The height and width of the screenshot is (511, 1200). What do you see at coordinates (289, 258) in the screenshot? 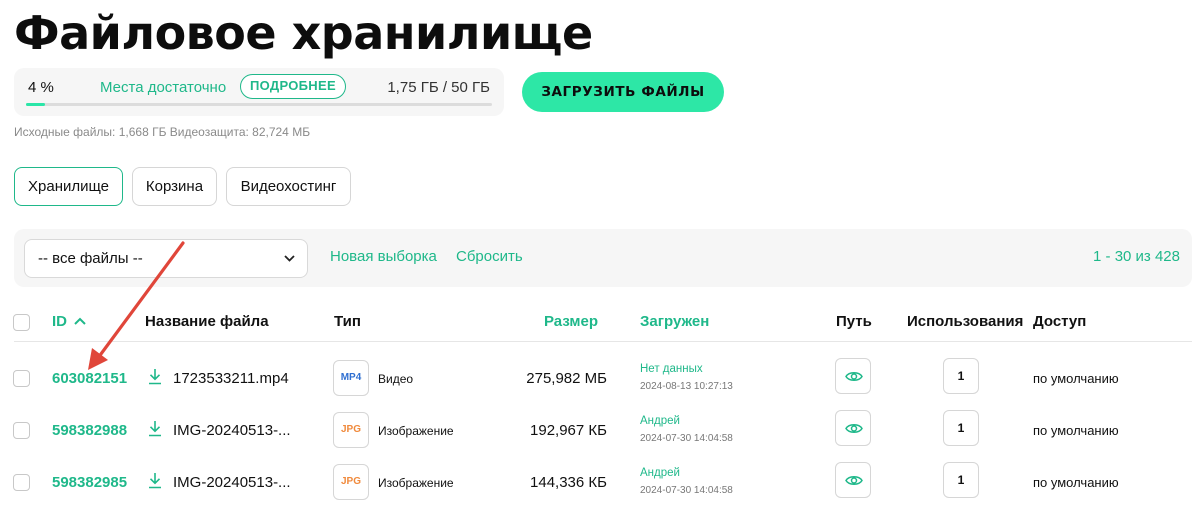
I see `chevron-down-icon` at bounding box center [289, 258].